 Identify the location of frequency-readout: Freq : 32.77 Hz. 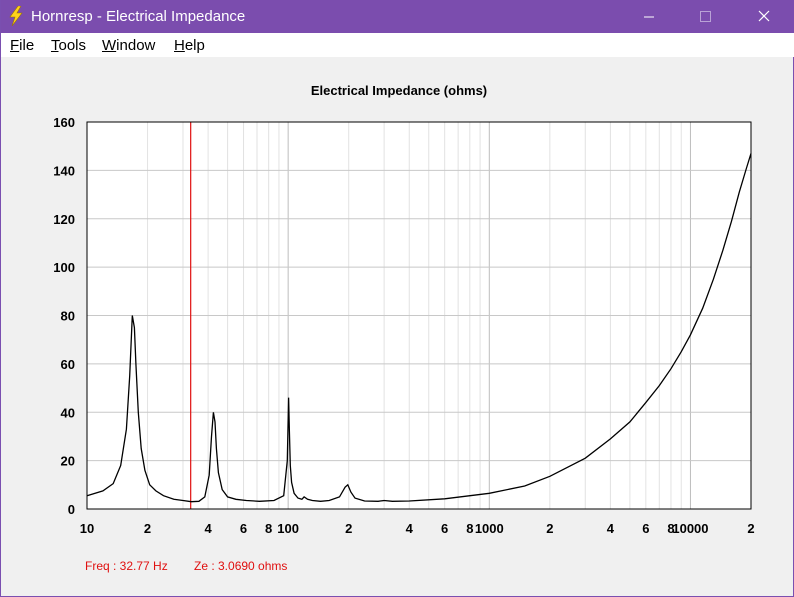
(126, 566).